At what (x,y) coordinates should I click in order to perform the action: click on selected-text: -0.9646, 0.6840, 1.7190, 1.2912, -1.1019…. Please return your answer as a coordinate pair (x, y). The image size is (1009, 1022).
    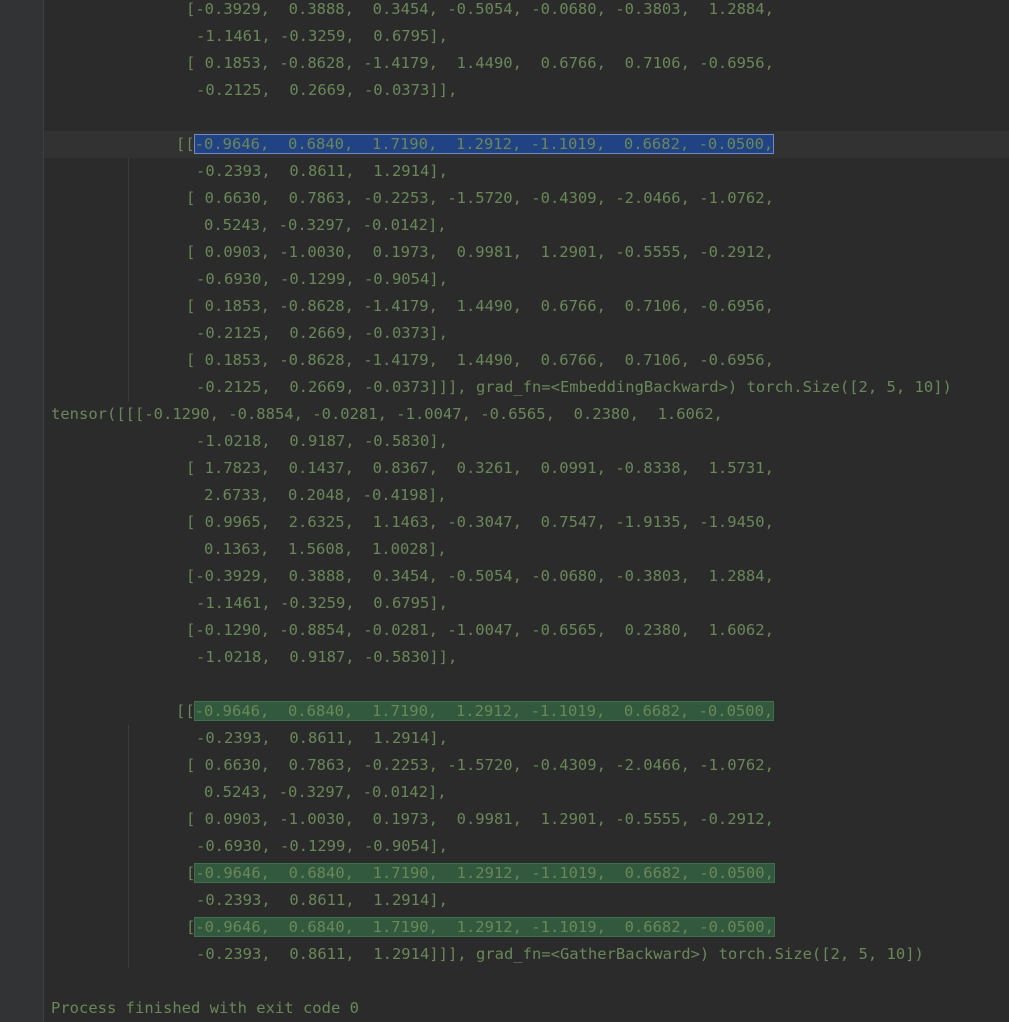
    Looking at the image, I should click on (484, 144).